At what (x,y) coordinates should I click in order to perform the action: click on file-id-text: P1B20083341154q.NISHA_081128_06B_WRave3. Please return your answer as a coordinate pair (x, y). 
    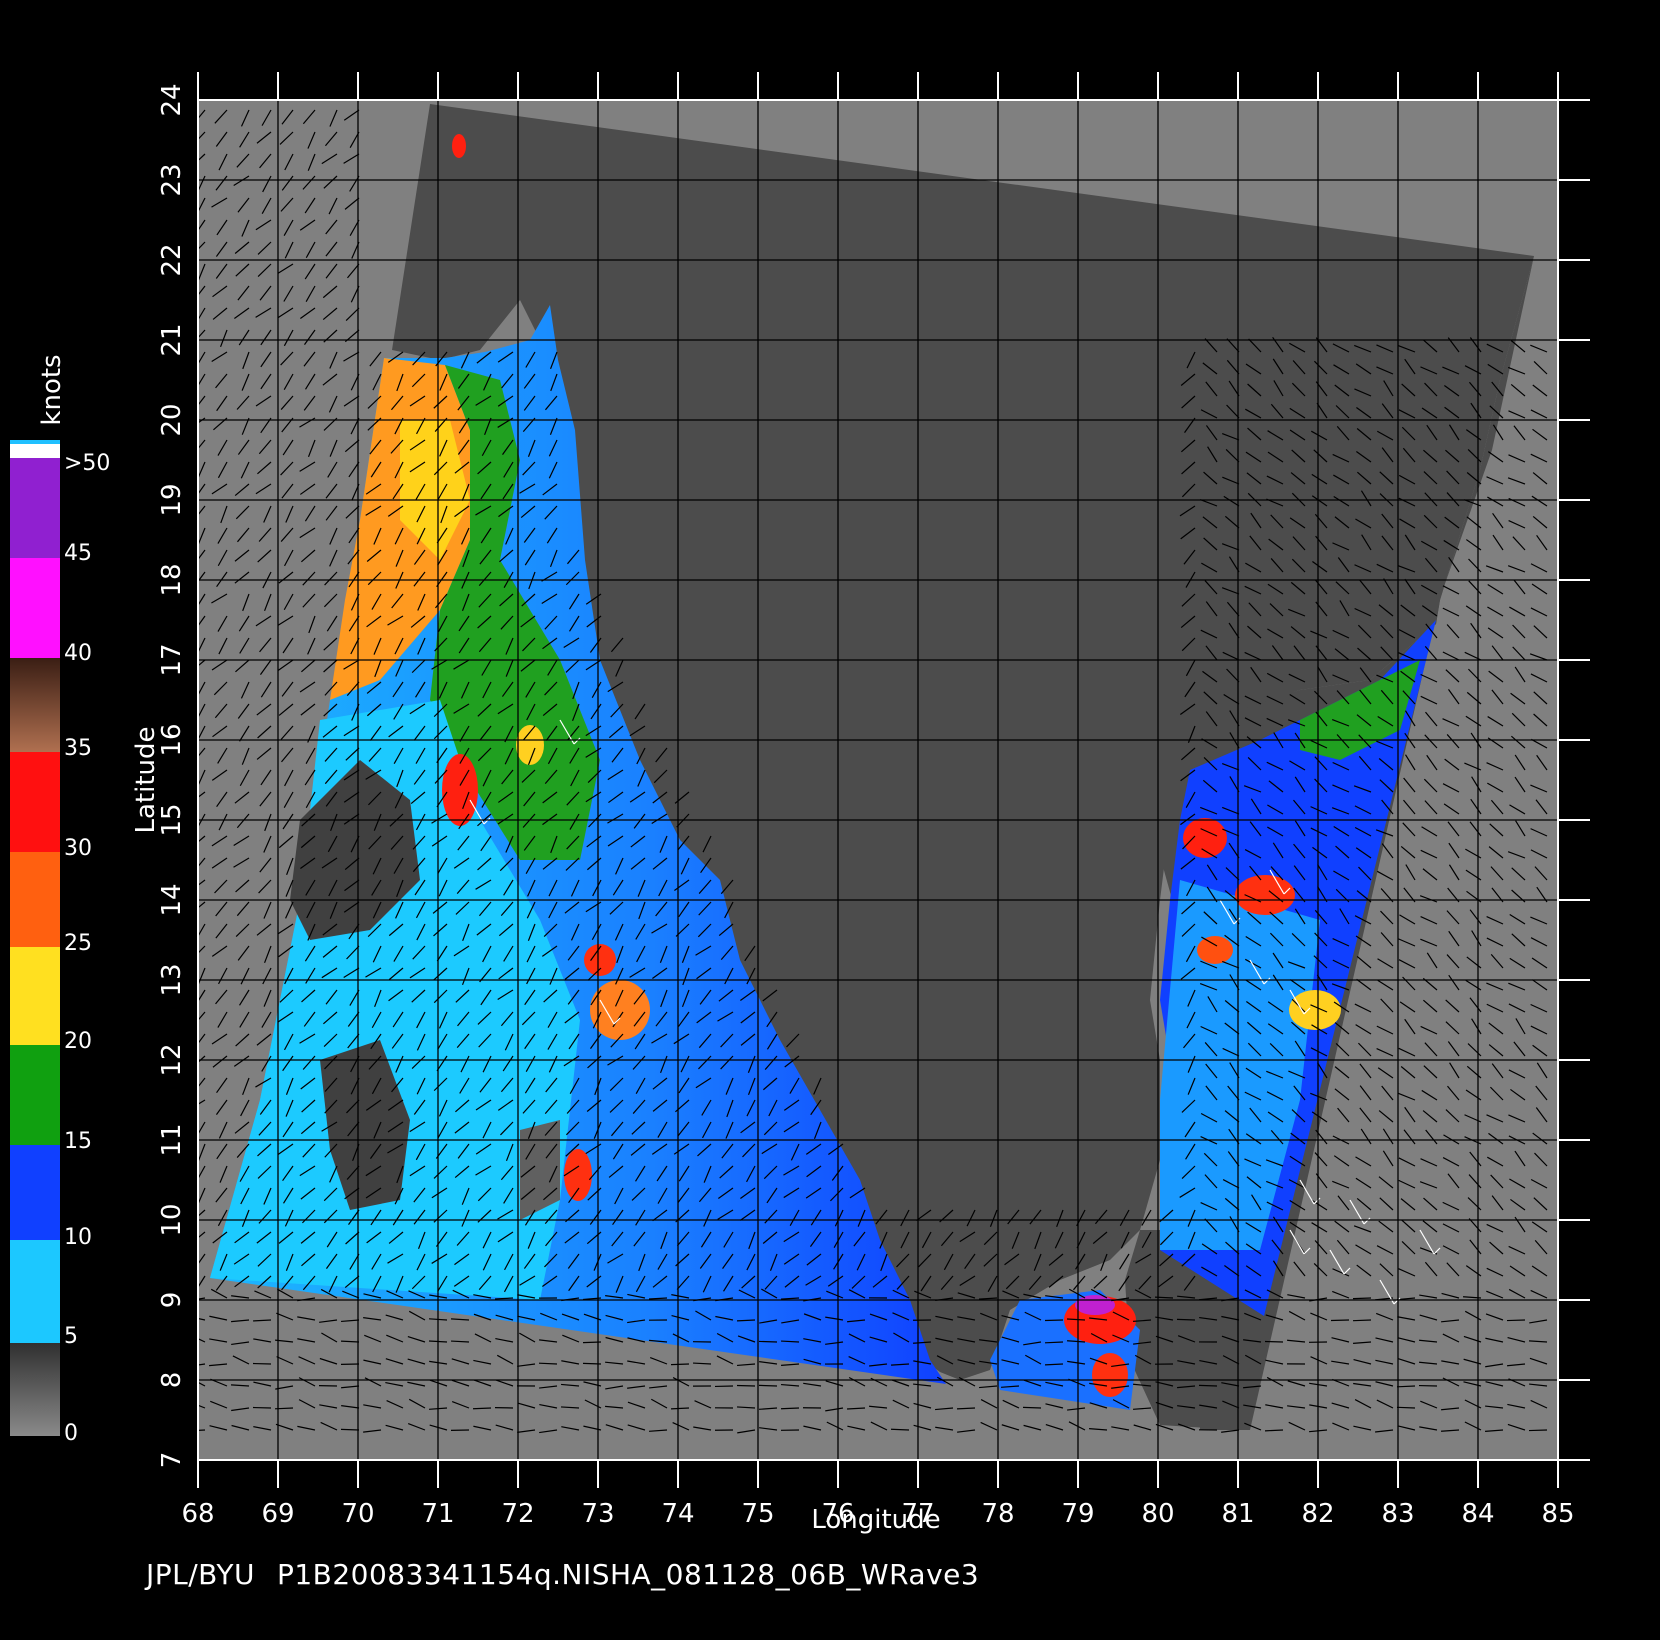
    Looking at the image, I should click on (628, 1574).